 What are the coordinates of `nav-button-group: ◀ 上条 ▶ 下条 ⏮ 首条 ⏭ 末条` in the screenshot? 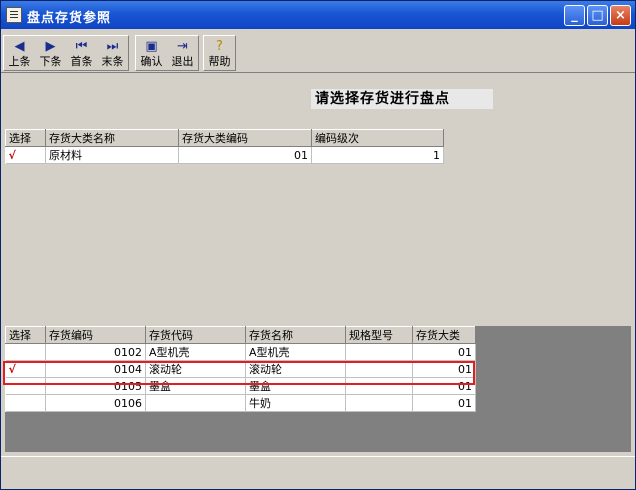 It's located at (66, 53).